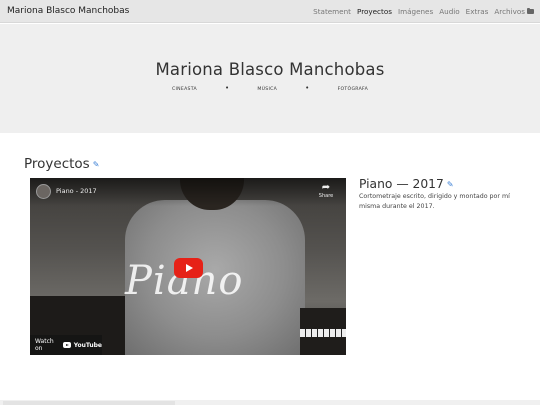 The height and width of the screenshot is (405, 540). Describe the element at coordinates (374, 11) in the screenshot. I see `nav-proyectos: Proyectos` at that location.